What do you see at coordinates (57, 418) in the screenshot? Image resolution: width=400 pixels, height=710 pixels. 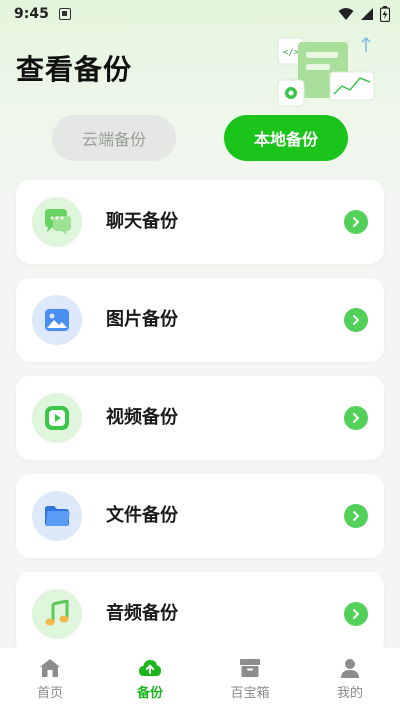 I see `video-icon` at bounding box center [57, 418].